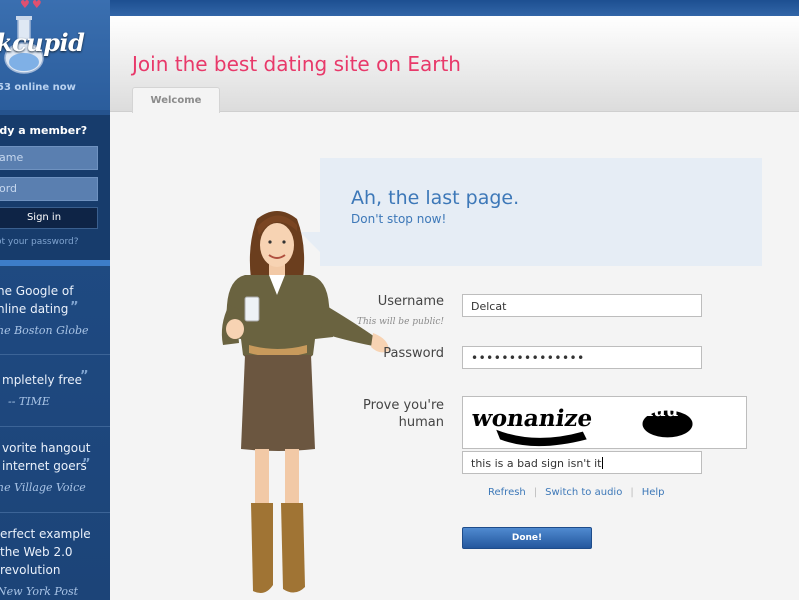  What do you see at coordinates (536, 463) in the screenshot?
I see `captcha-answer-text: this is a bad sign isn't it` at bounding box center [536, 463].